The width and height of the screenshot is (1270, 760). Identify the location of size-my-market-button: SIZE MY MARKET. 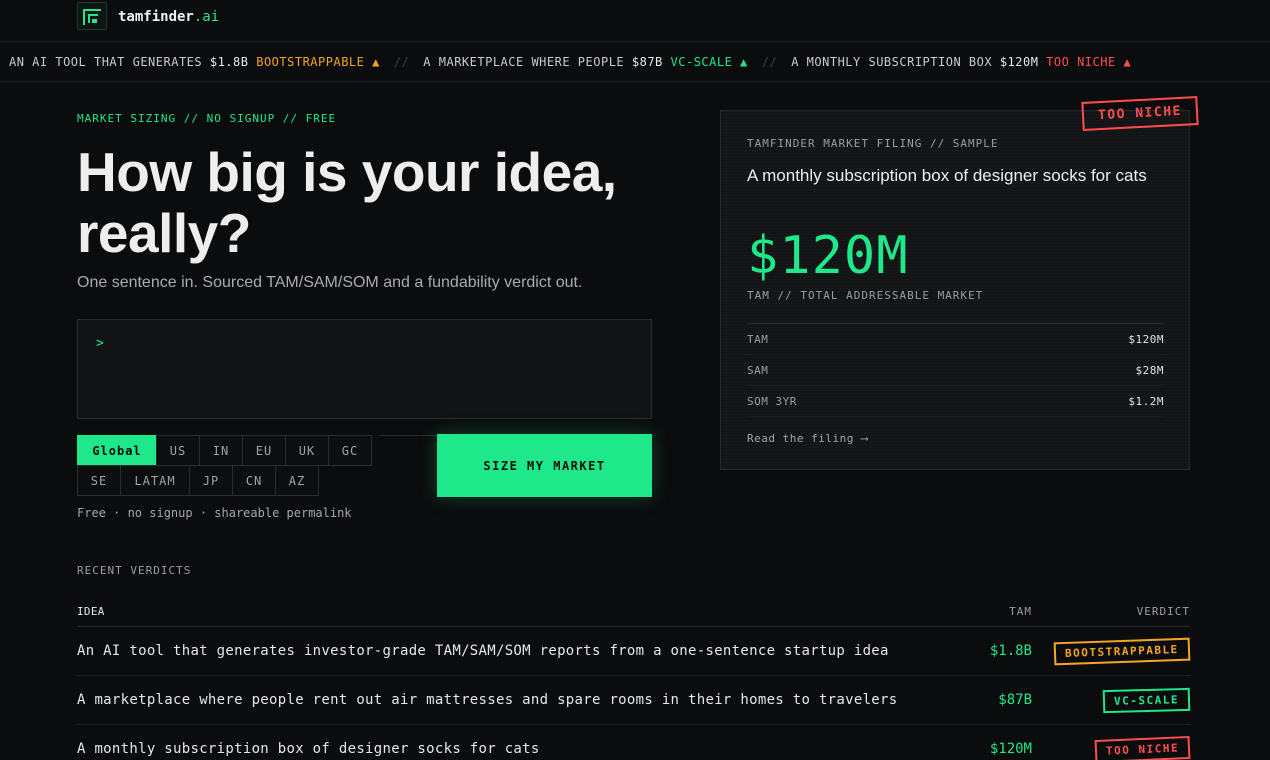
(544, 465).